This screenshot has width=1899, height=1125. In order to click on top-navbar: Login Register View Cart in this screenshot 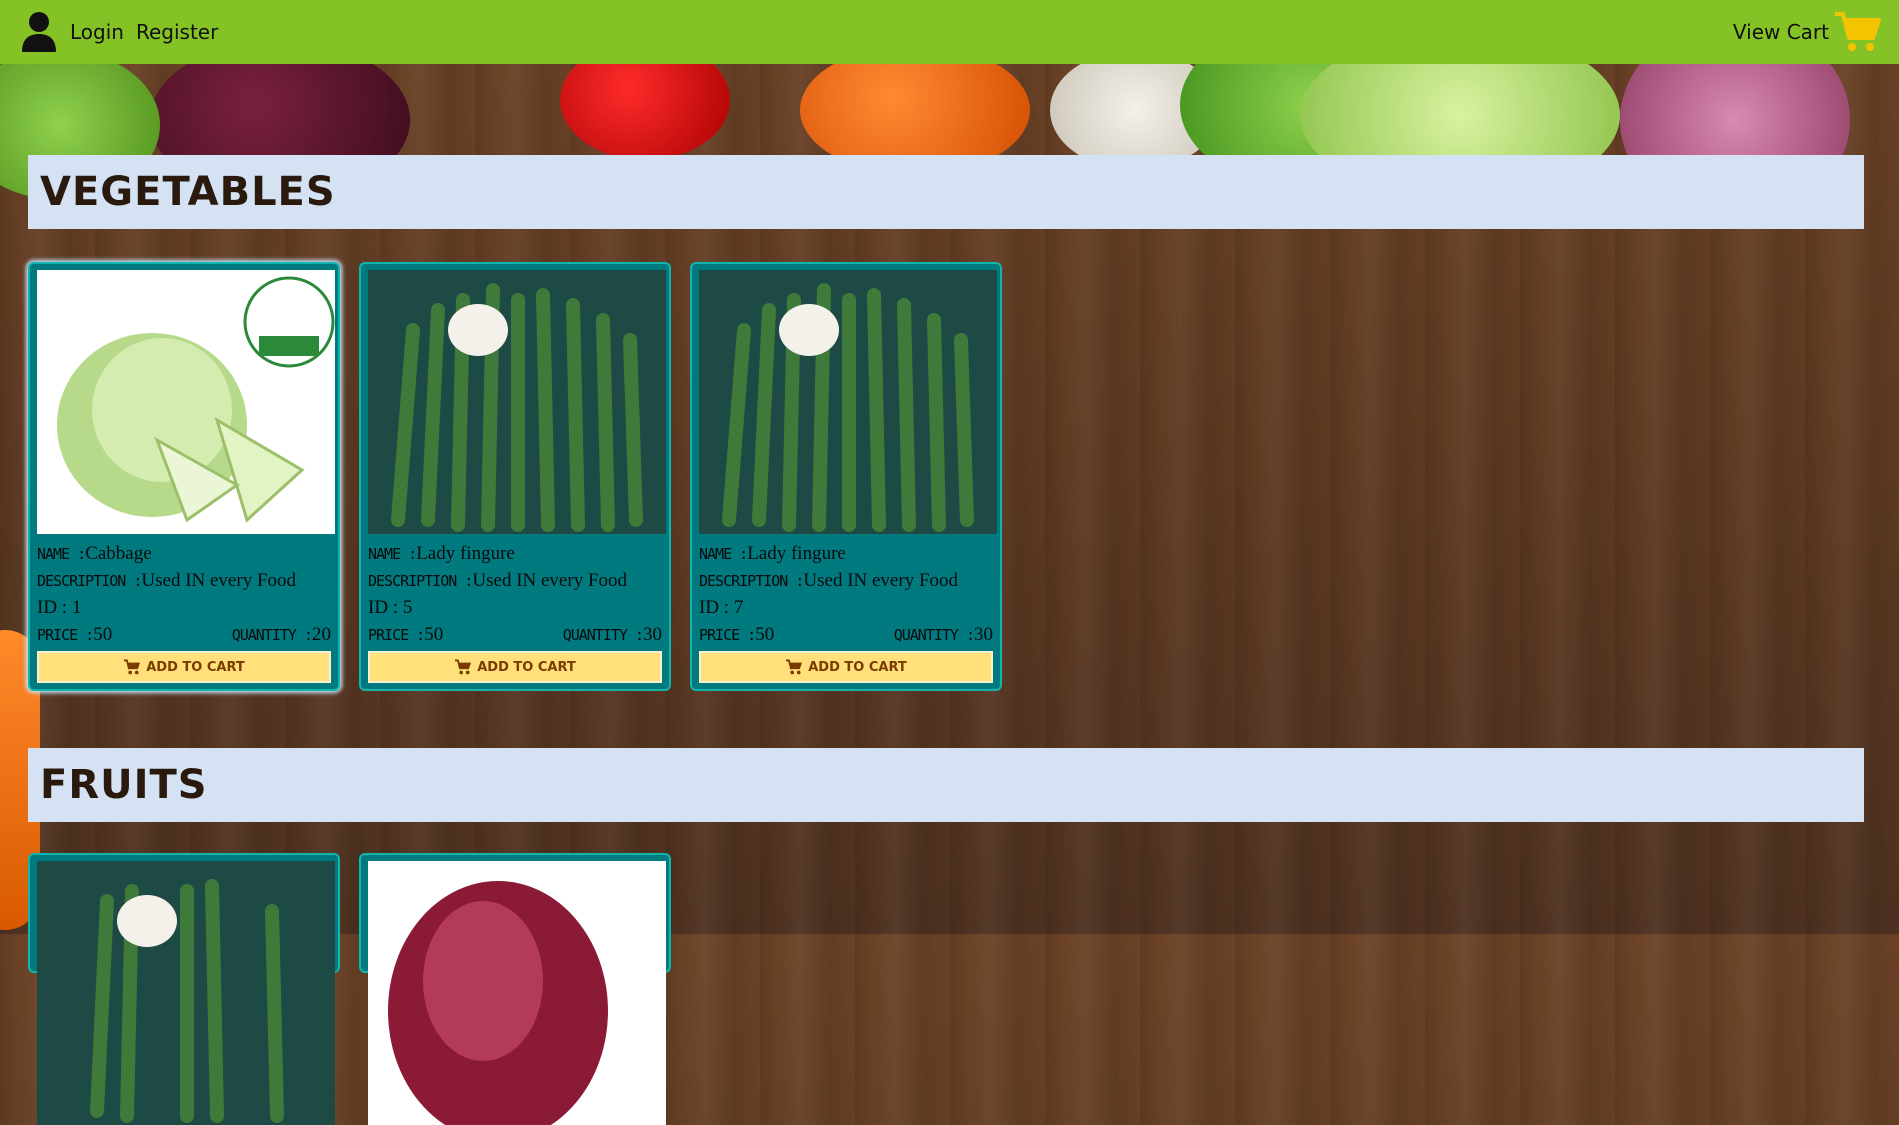, I will do `click(949, 32)`.